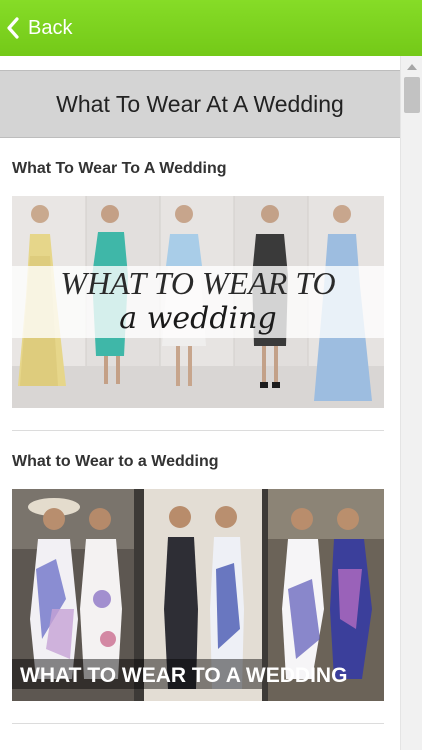  What do you see at coordinates (411, 403) in the screenshot?
I see `vertical-scrollbar` at bounding box center [411, 403].